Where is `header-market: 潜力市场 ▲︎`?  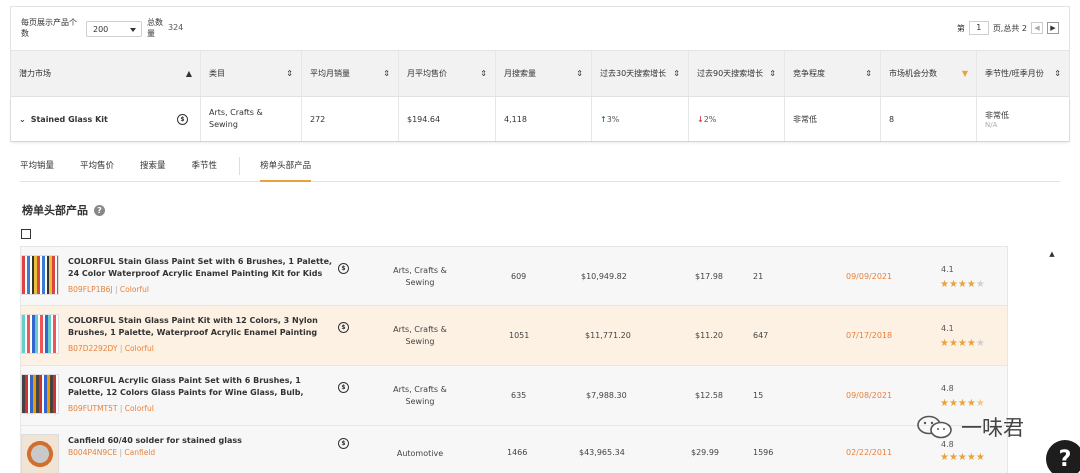
header-market: 潜力市场 ▲︎ is located at coordinates (106, 73).